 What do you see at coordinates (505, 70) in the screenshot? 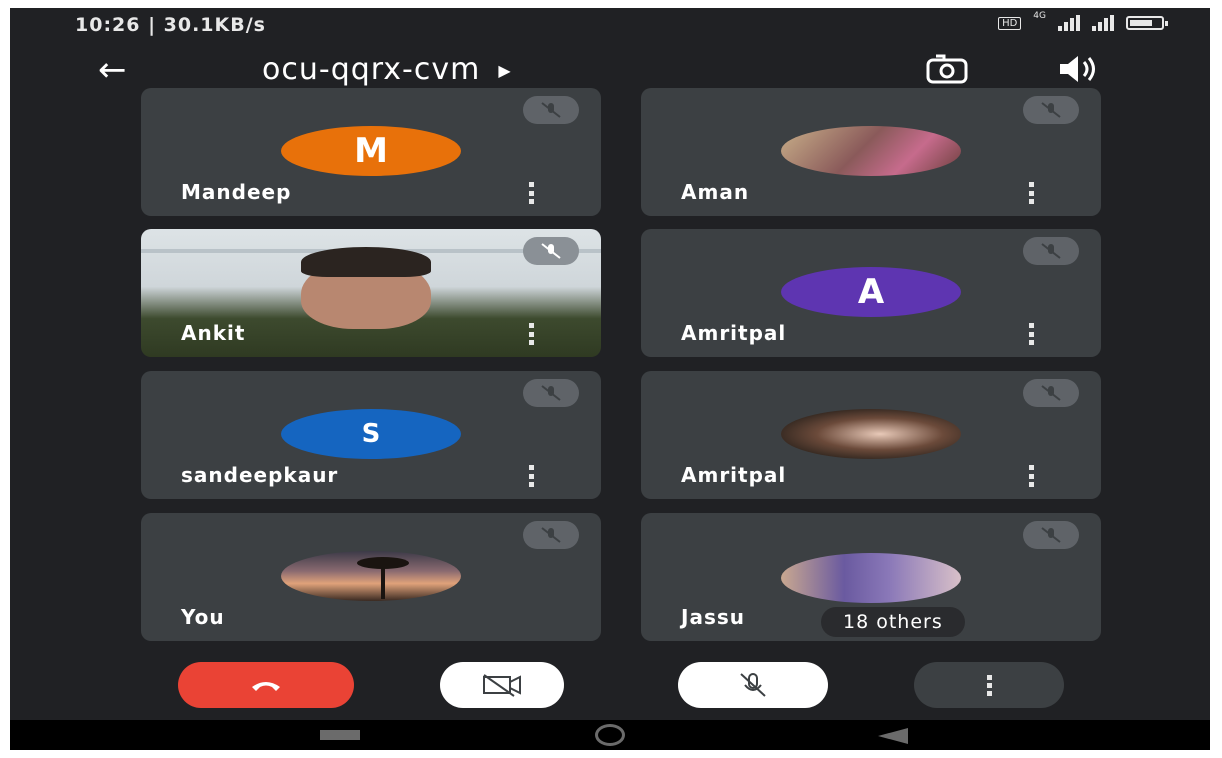
I see `triangle-right-icon: ▶` at bounding box center [505, 70].